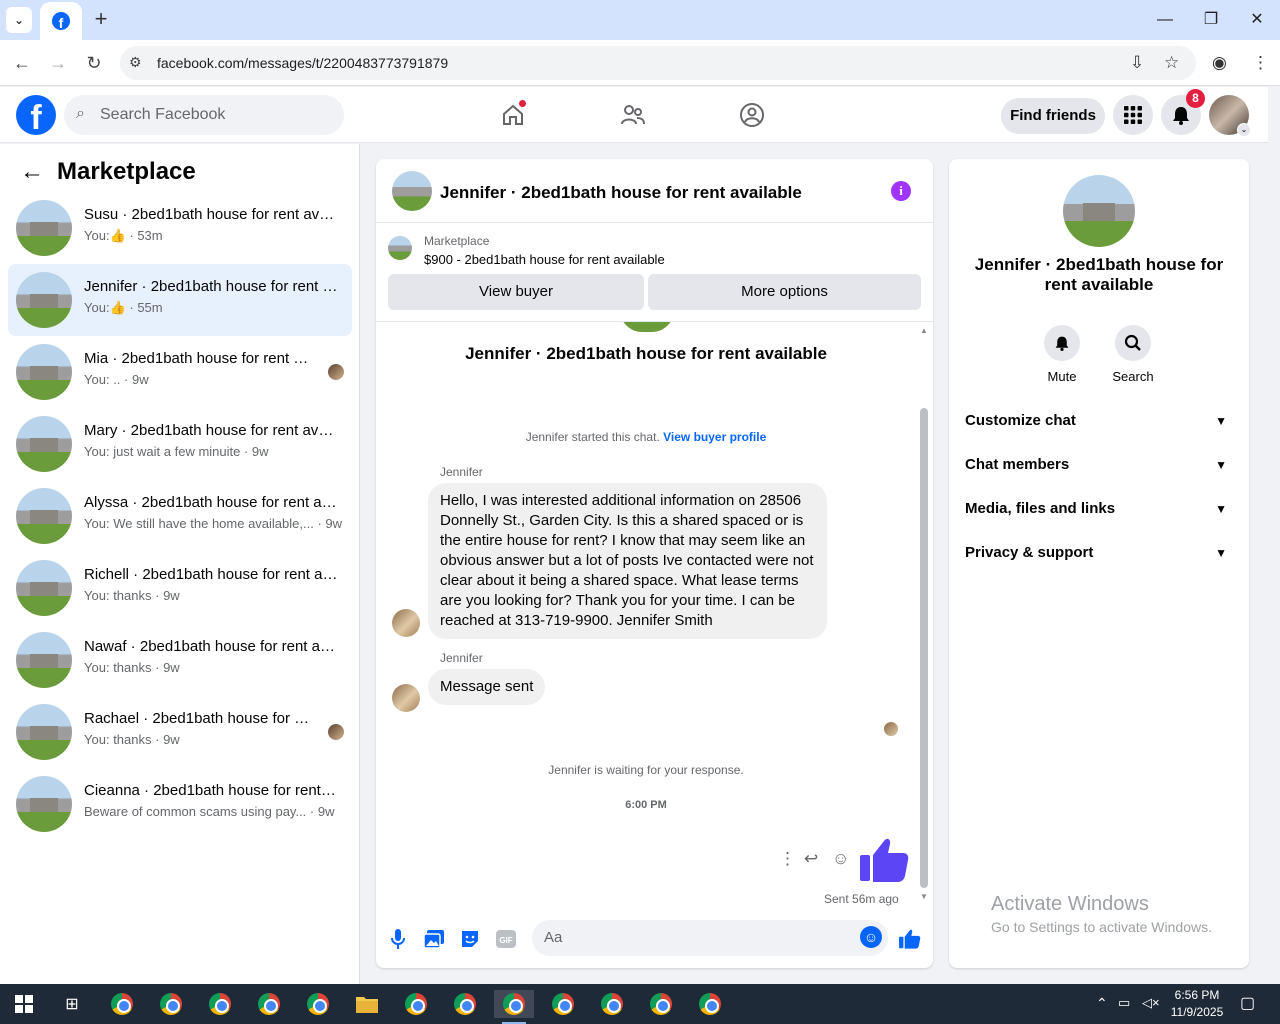  Describe the element at coordinates (101, 19) in the screenshot. I see `new-tab-button: +` at that location.